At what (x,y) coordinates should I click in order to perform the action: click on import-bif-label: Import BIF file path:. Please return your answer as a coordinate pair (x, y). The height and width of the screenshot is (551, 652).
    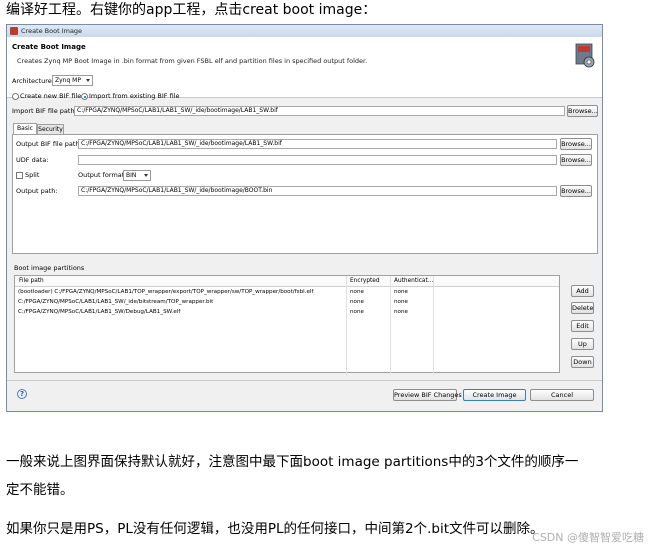
    Looking at the image, I should click on (44, 111).